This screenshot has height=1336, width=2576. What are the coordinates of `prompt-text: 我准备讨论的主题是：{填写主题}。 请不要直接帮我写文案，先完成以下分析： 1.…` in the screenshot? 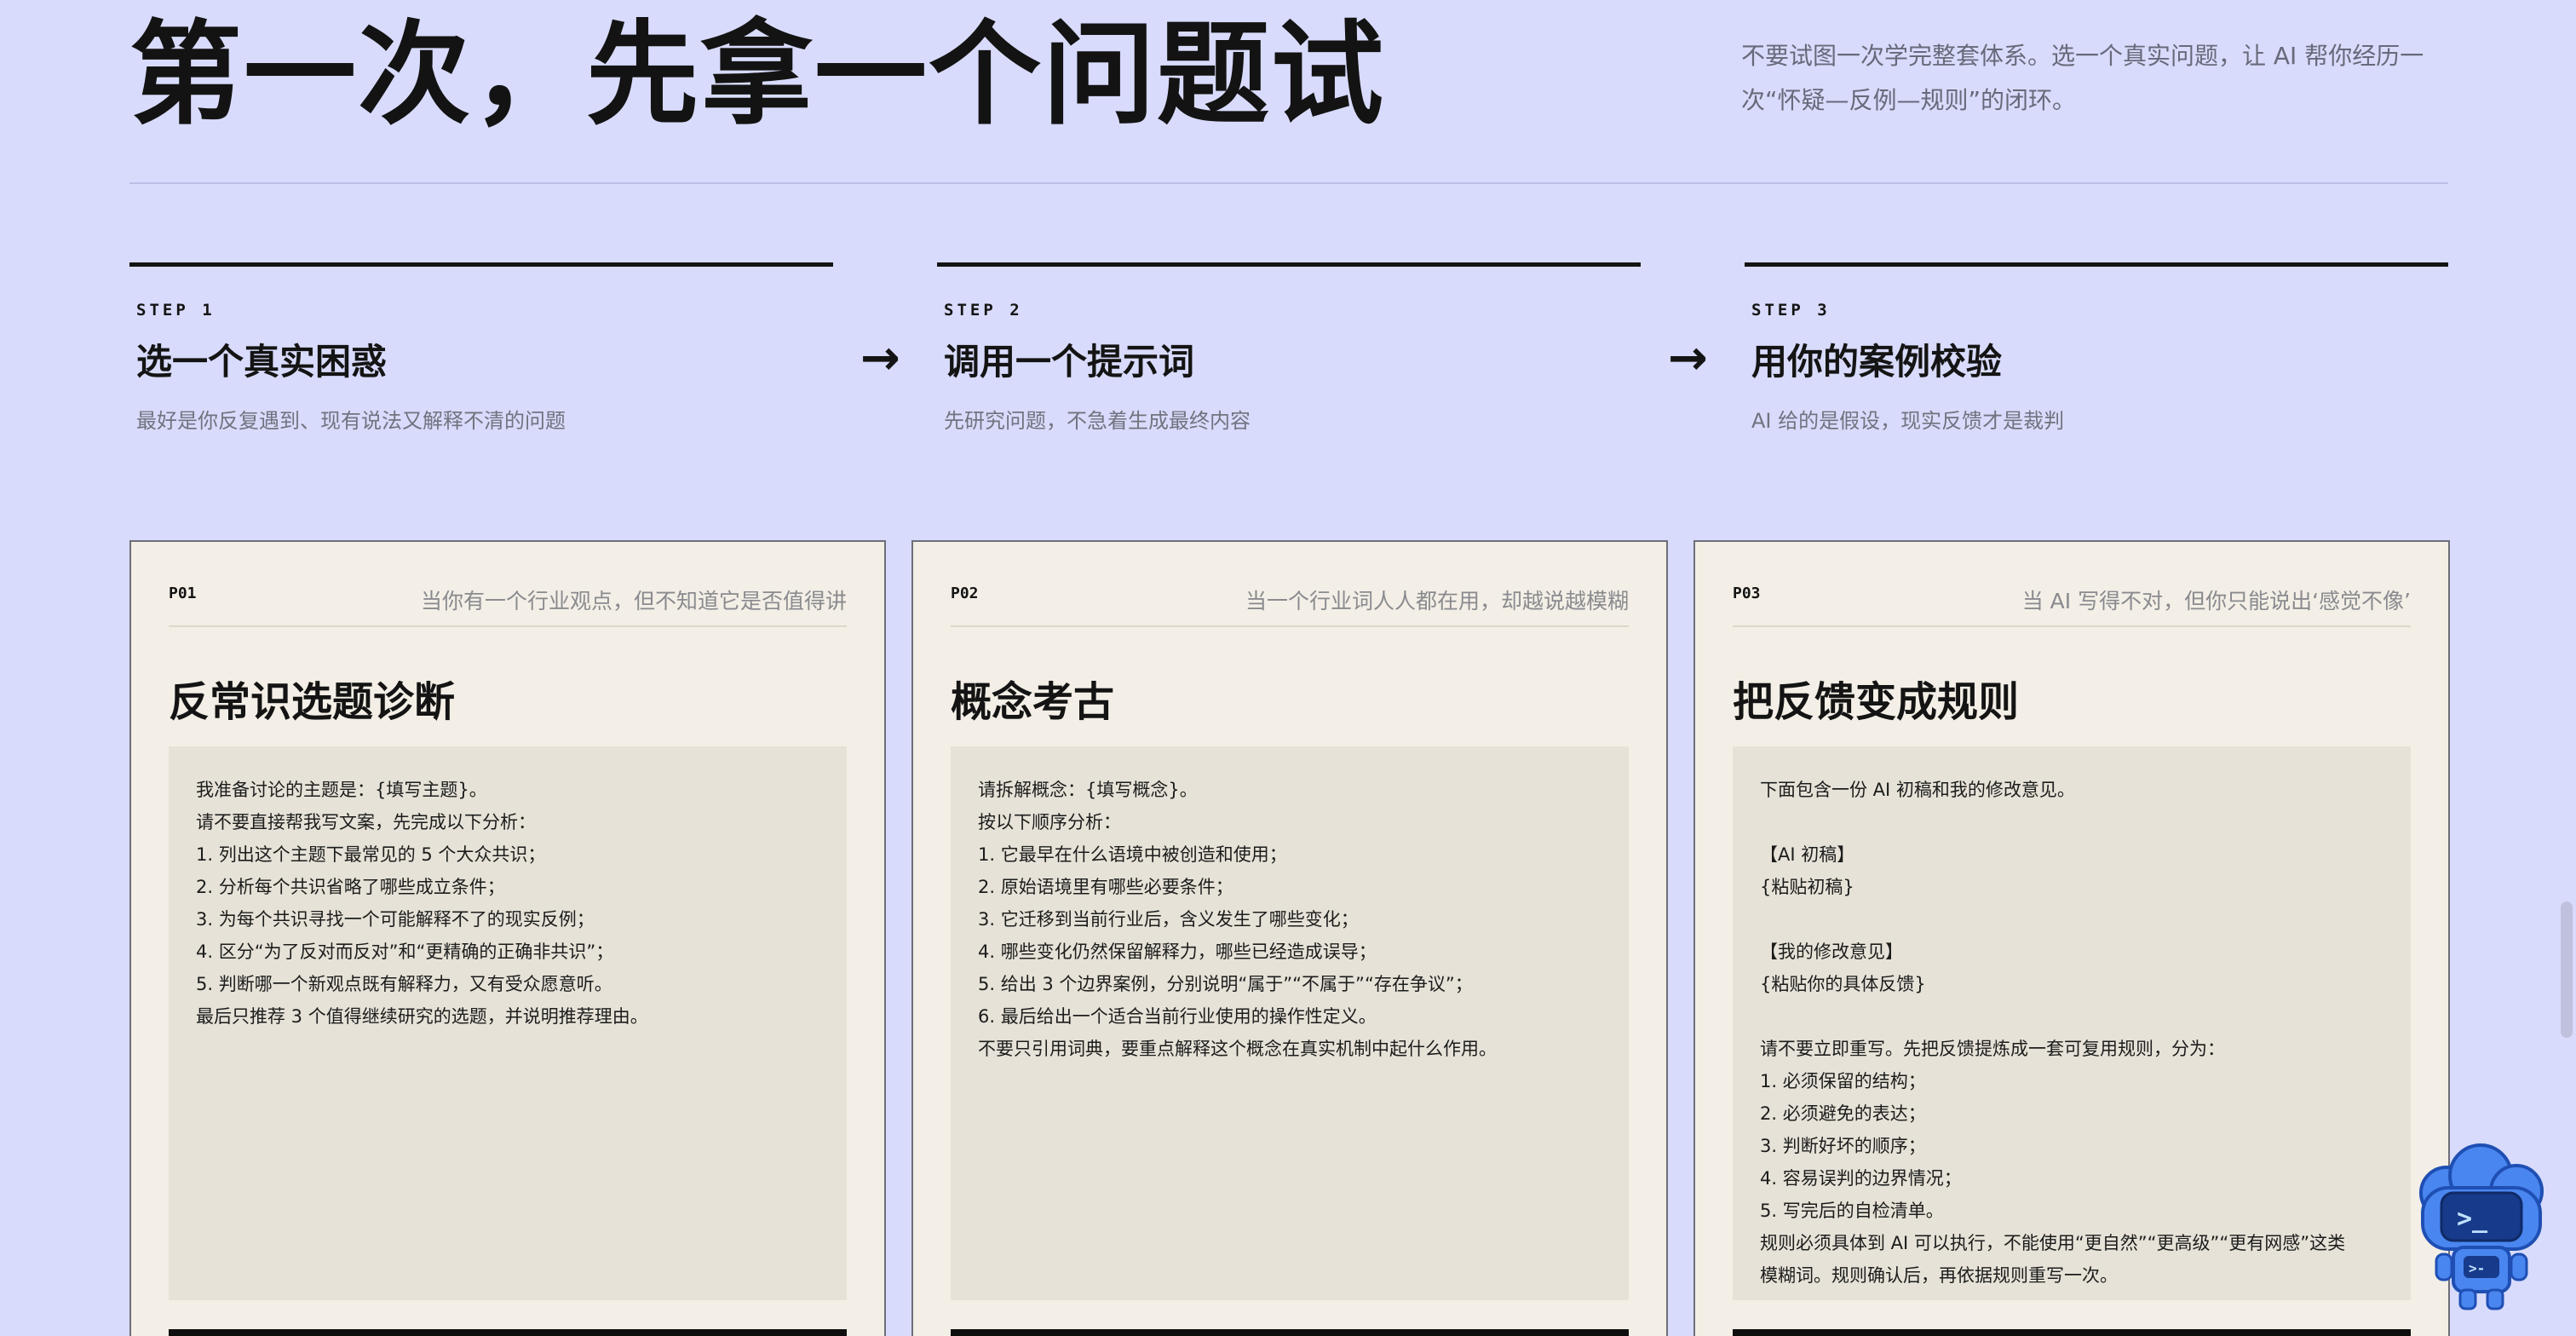 It's located at (508, 1023).